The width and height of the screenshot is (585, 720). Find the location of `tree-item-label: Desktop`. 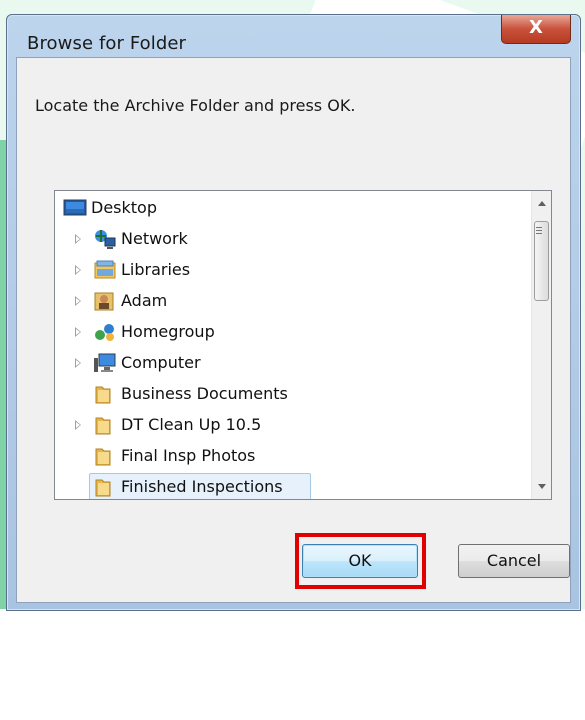

tree-item-label: Desktop is located at coordinates (124, 207).